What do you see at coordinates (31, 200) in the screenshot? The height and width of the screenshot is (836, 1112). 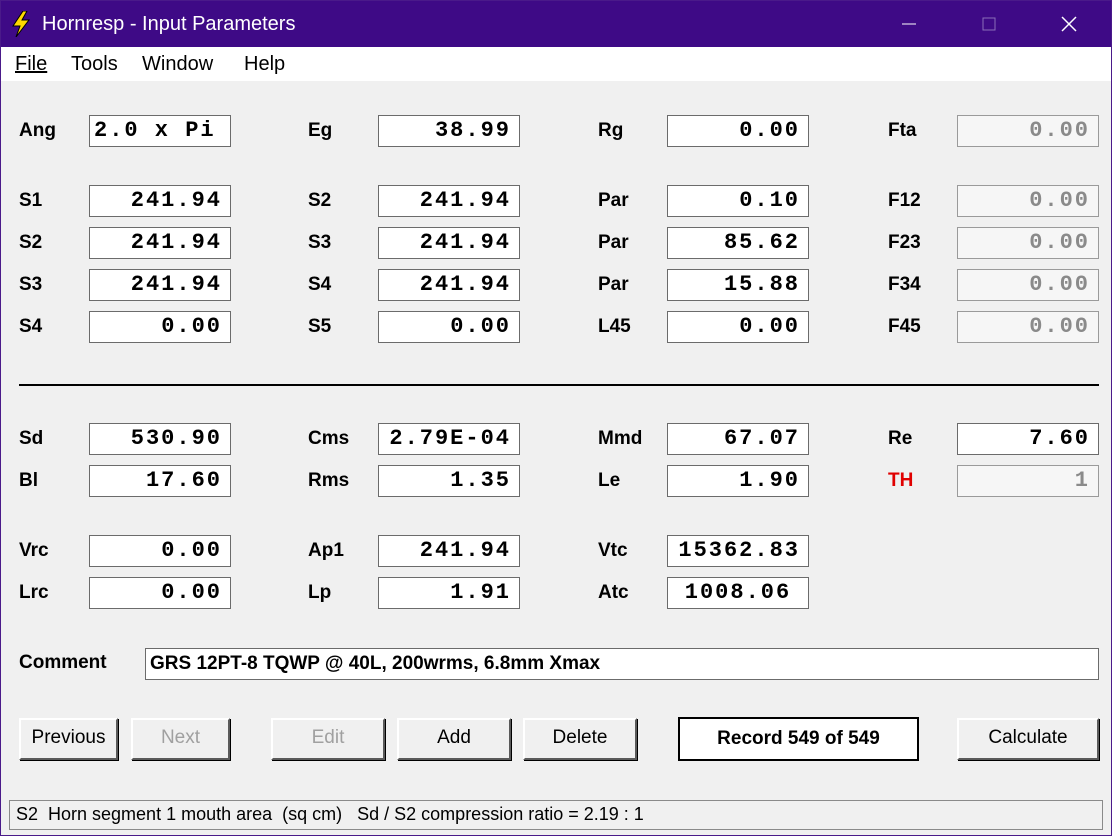 I see `label-s1: S1` at bounding box center [31, 200].